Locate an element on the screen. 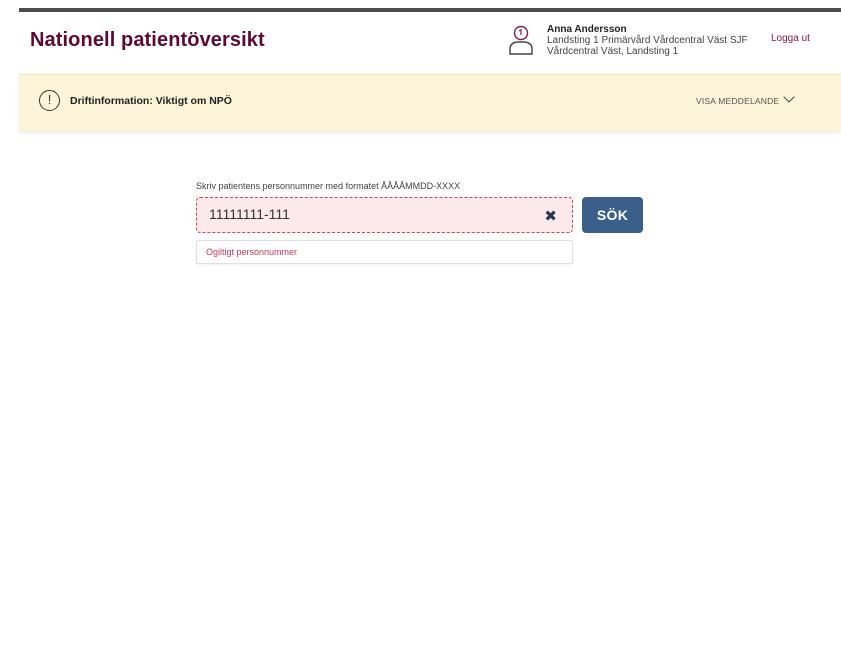 The width and height of the screenshot is (841, 662). close-icon: ✖ is located at coordinates (550, 216).